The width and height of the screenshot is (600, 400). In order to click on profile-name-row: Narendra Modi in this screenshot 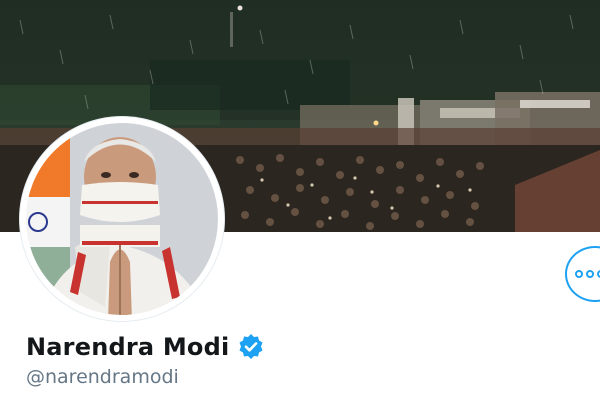, I will do `click(145, 347)`.